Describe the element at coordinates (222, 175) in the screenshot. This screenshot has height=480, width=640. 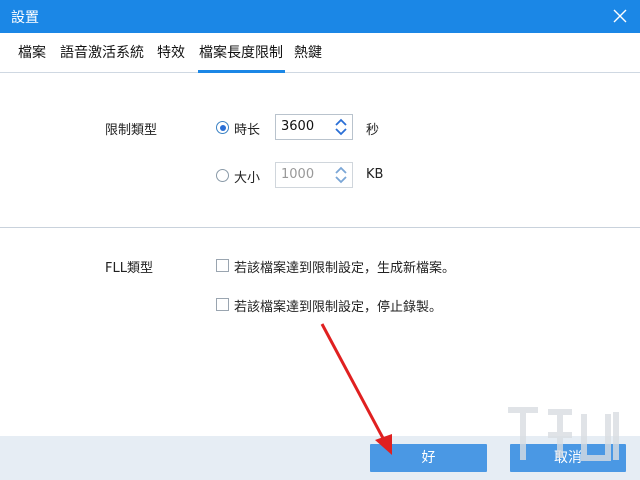
I see `size-radio` at that location.